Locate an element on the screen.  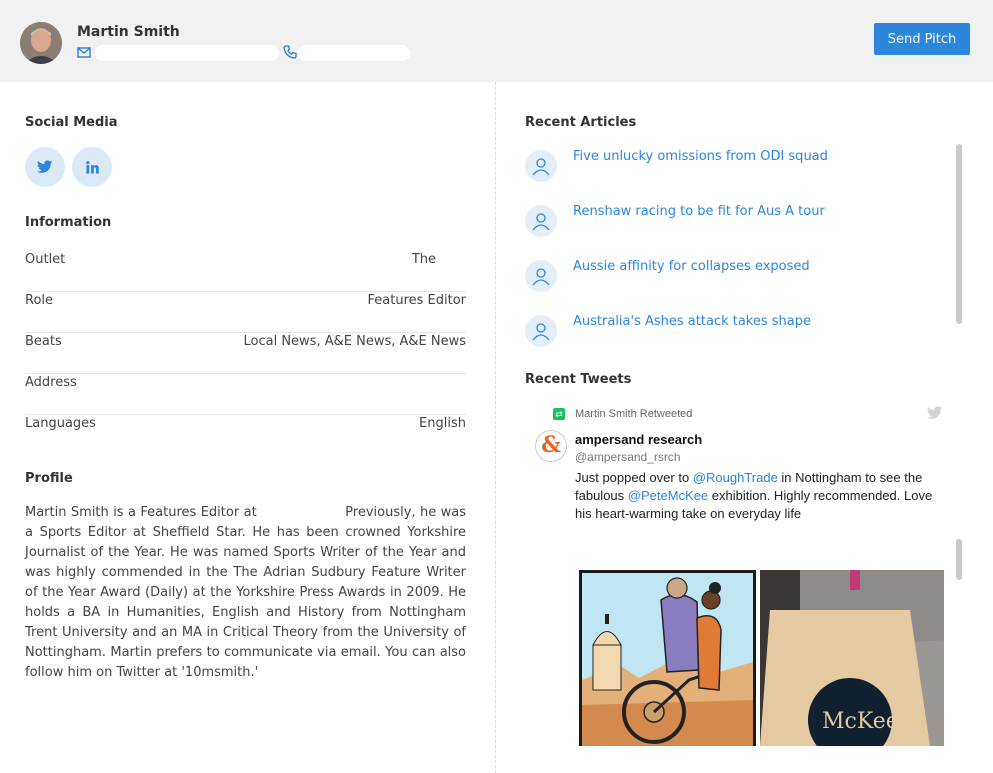
info-value: English is located at coordinates (442, 423).